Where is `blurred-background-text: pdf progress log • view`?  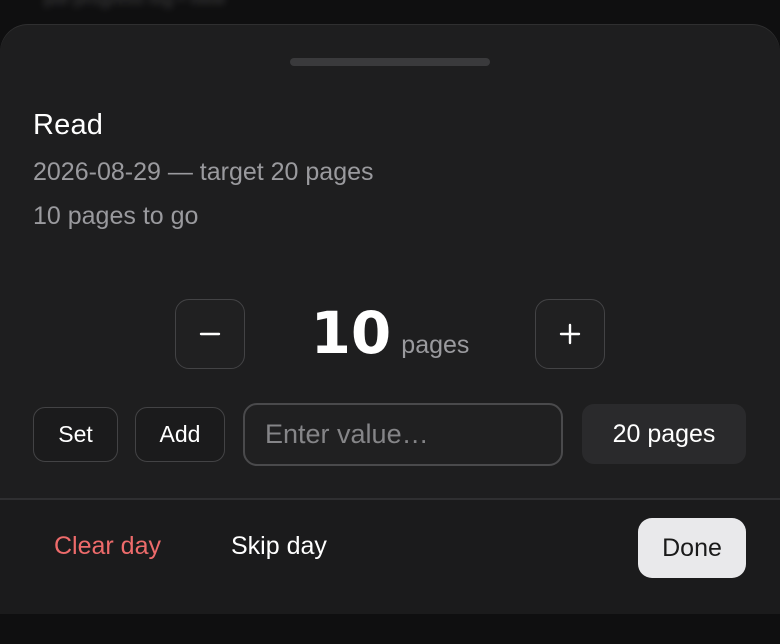 blurred-background-text: pdf progress log • view is located at coordinates (199, 6).